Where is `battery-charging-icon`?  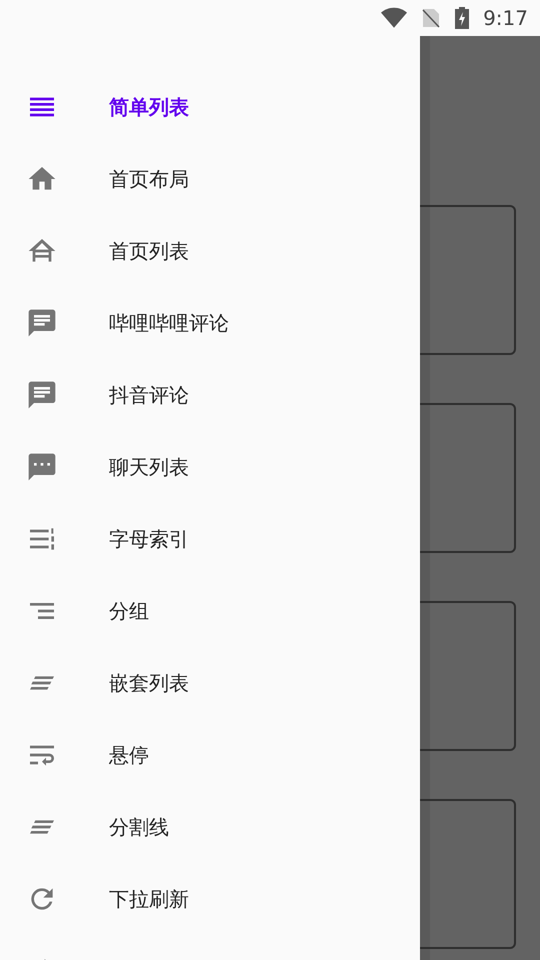 battery-charging-icon is located at coordinates (462, 18).